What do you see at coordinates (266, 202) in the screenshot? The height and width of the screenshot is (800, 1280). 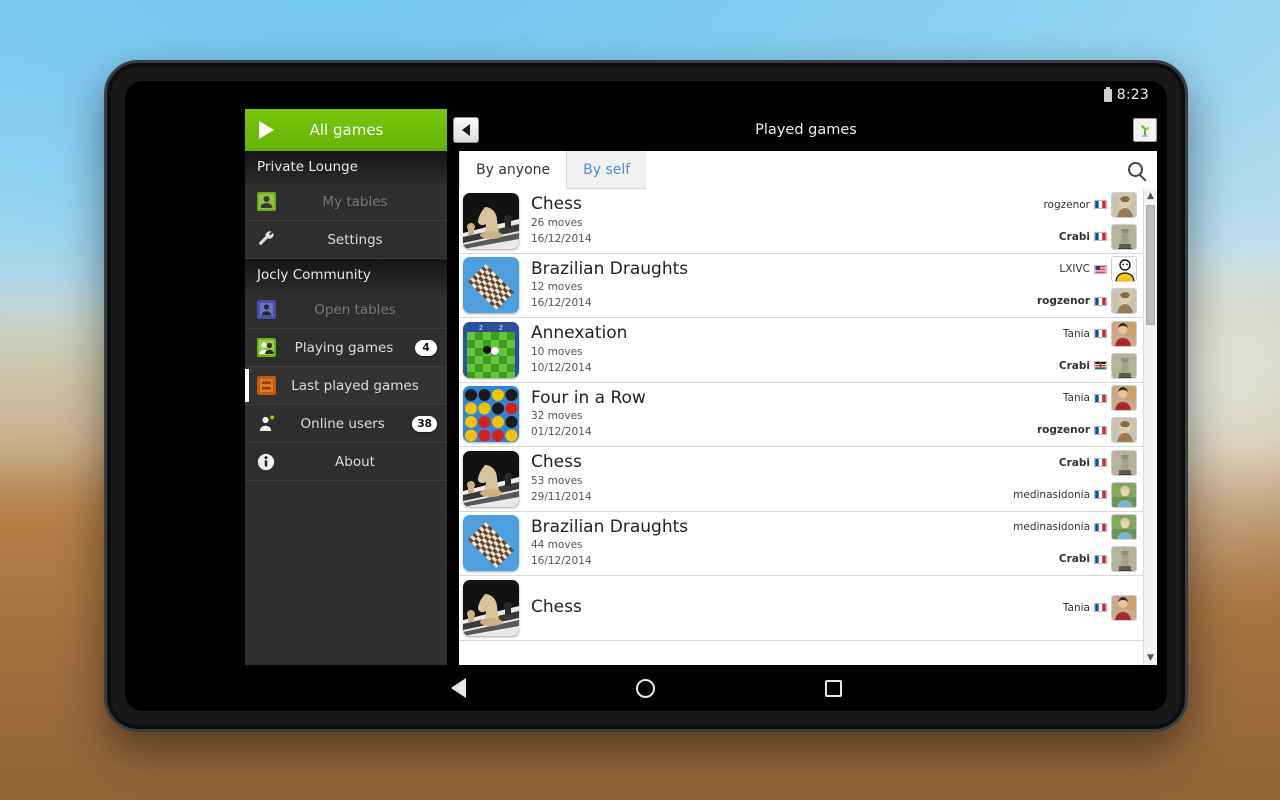 I see `user-table-icon` at bounding box center [266, 202].